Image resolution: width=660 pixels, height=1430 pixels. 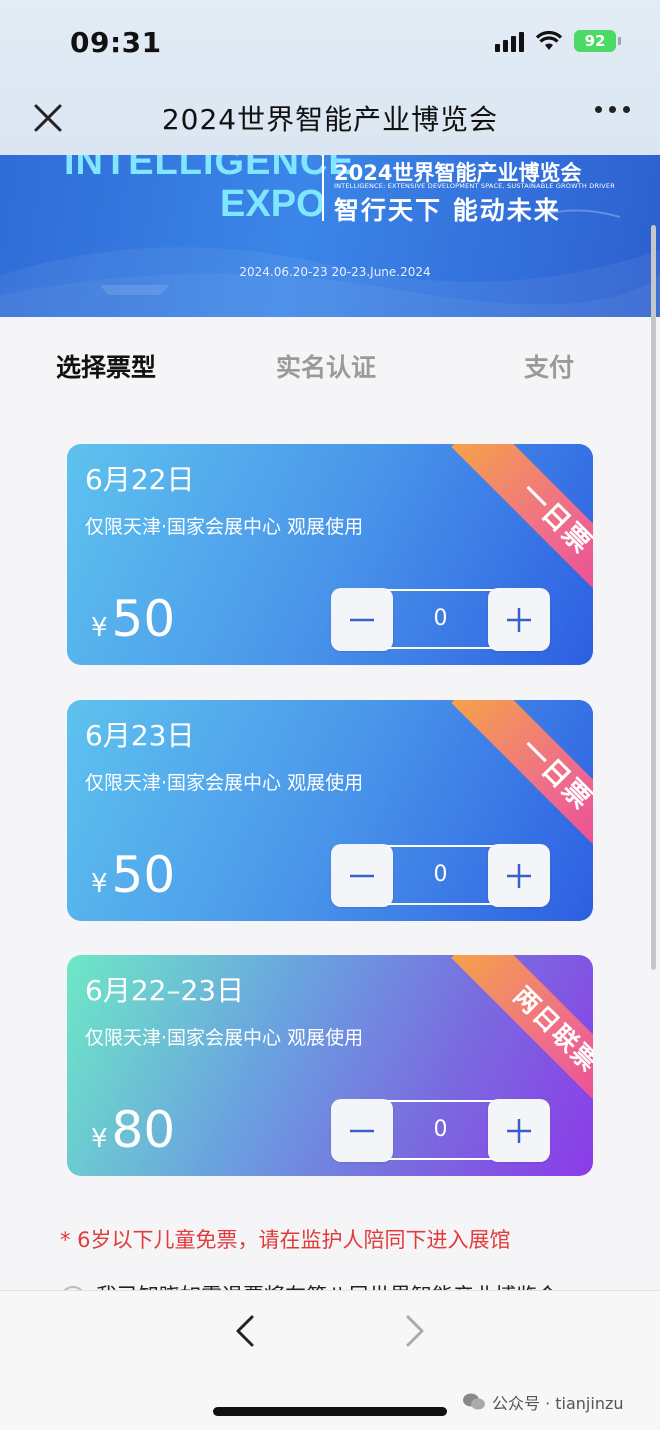 What do you see at coordinates (323, 188) in the screenshot?
I see `banner-divider` at bounding box center [323, 188].